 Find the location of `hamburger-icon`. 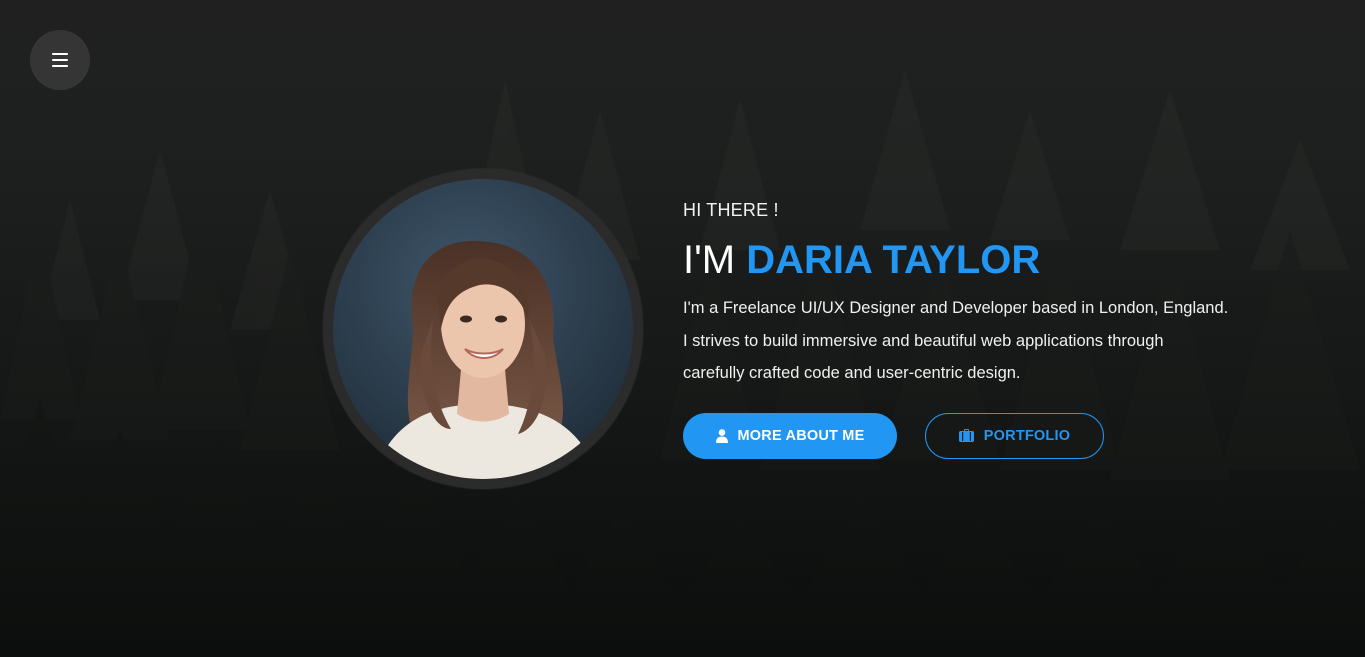

hamburger-icon is located at coordinates (60, 60).